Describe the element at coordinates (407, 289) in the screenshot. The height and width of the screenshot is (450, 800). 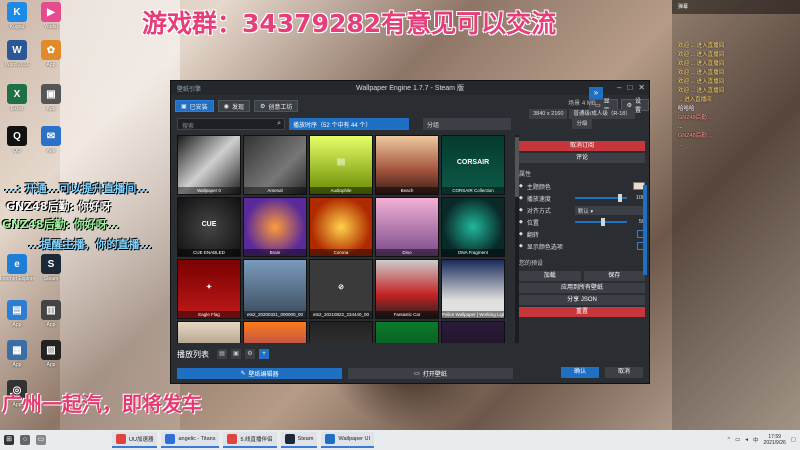
I see `wallpaper-tile: Fantastic Car` at that location.